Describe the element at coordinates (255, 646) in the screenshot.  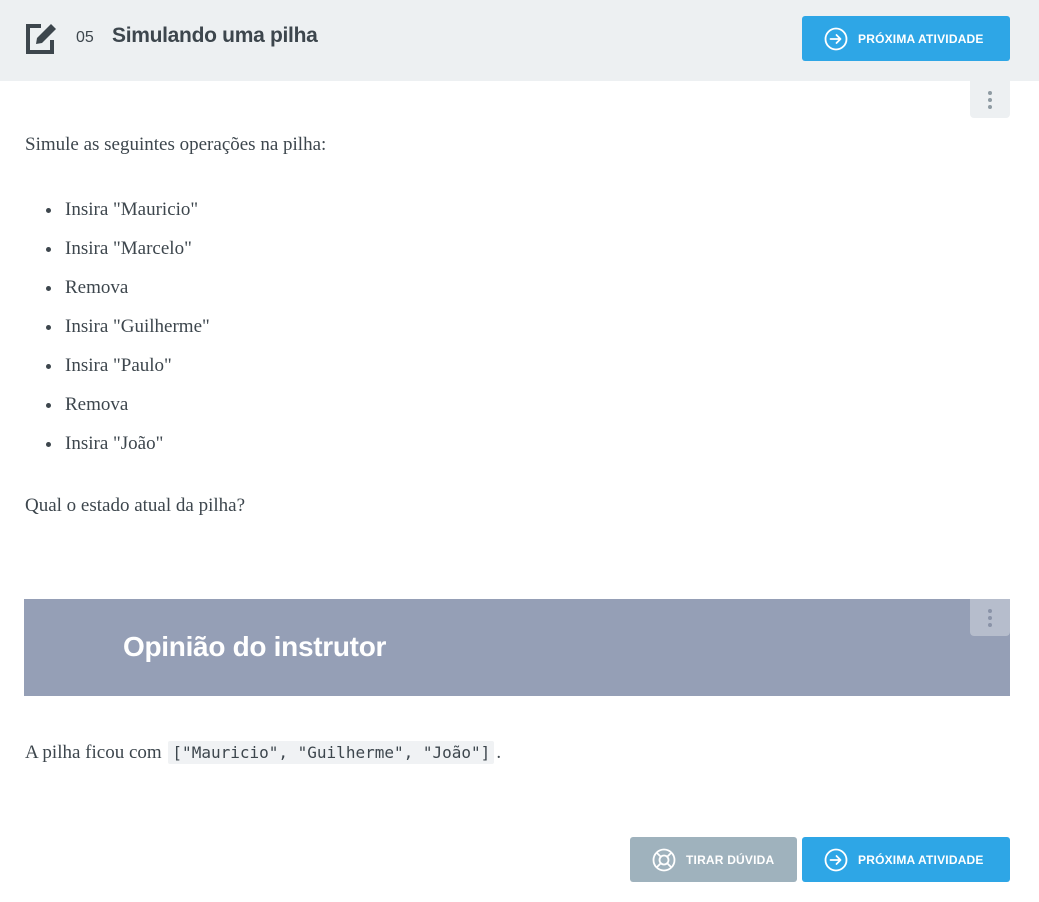
I see `instructor-opinion-title: Opinião do instrutor` at that location.